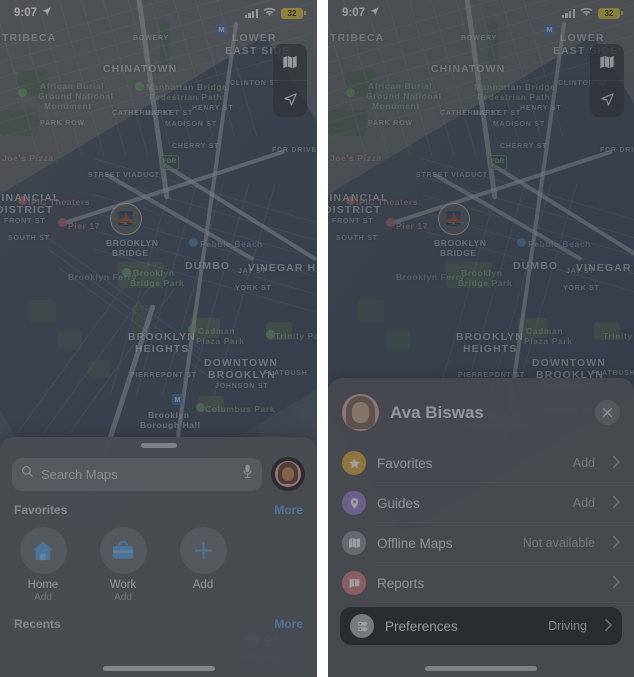  I want to click on favorites-section-header: Favorites More, so click(158, 507).